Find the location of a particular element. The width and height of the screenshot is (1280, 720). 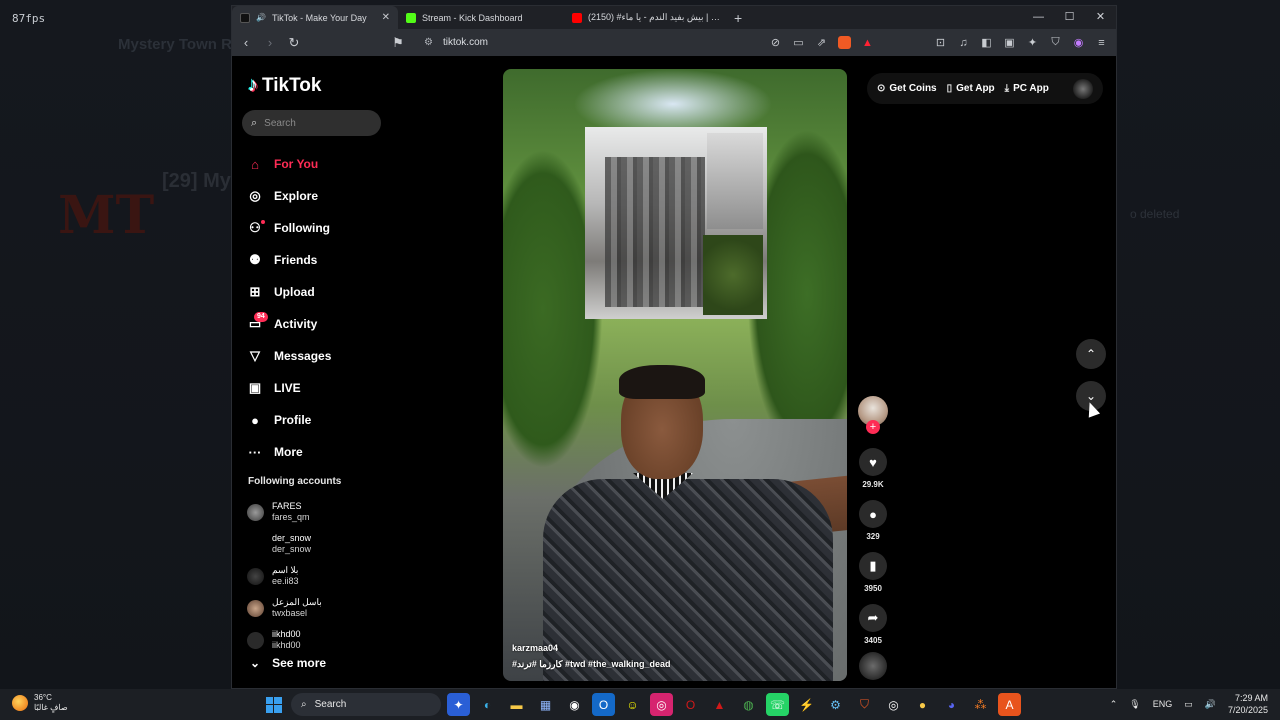

vpn-icon: ⛉ is located at coordinates (1055, 42).